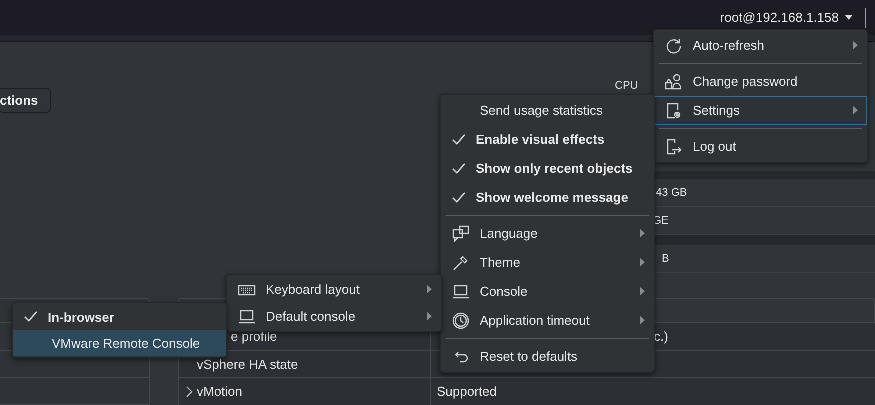 Image resolution: width=875 pixels, height=405 pixels. Describe the element at coordinates (670, 192) in the screenshot. I see `summary-value: .43 GB` at that location.